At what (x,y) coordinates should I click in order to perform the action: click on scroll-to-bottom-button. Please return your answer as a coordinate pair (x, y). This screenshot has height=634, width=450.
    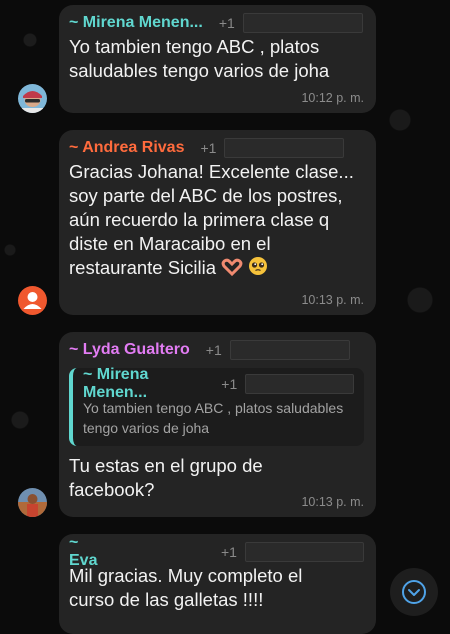
    Looking at the image, I should click on (414, 592).